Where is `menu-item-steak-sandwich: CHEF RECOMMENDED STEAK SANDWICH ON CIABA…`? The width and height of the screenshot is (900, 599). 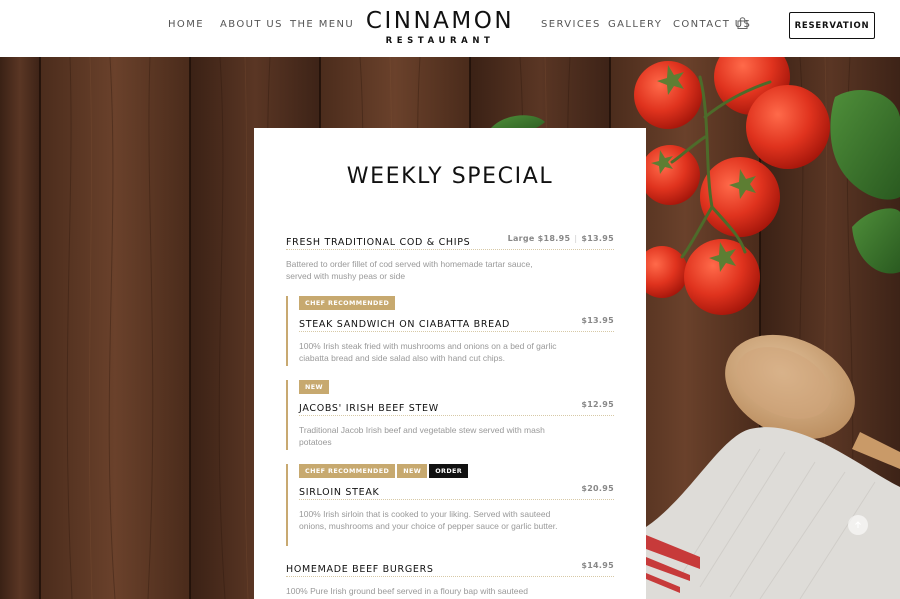 menu-item-steak-sandwich: CHEF RECOMMENDED STEAK SANDWICH ON CIABA… is located at coordinates (450, 331).